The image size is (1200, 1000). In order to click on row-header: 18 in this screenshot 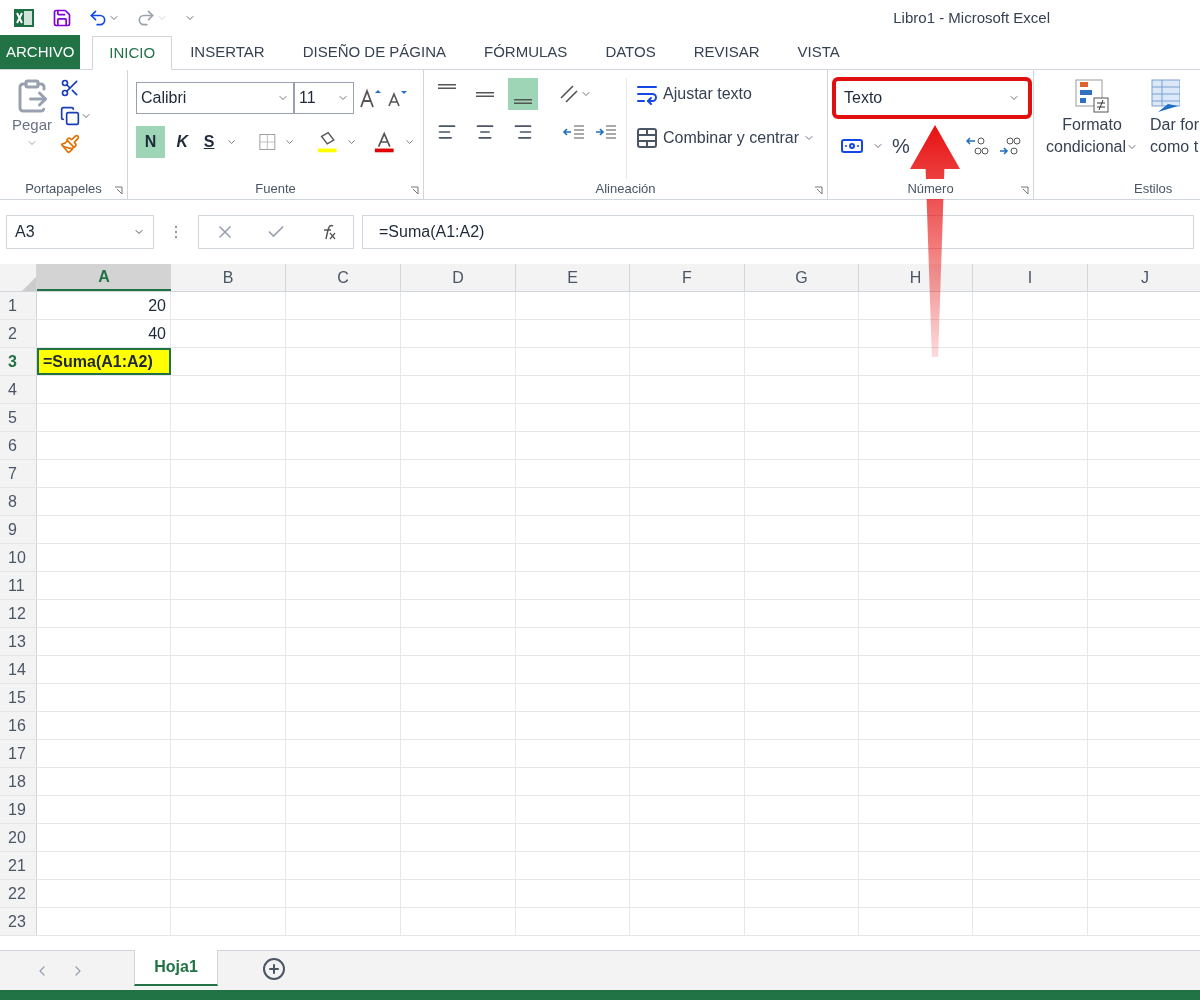, I will do `click(18, 781)`.